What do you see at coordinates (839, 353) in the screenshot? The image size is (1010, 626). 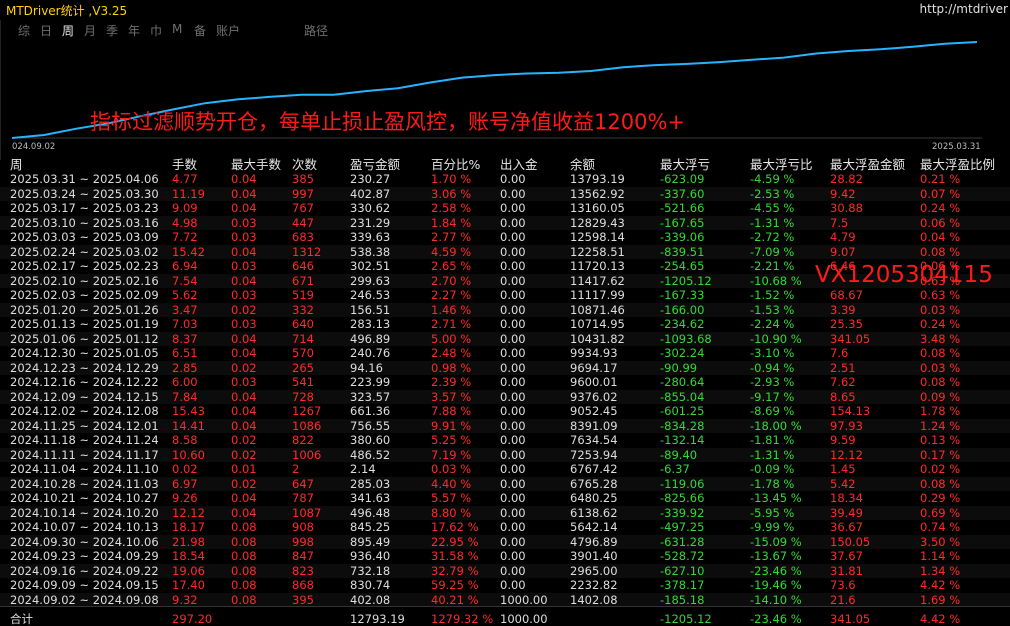 I see `cell-max-float-profit: 7.6` at bounding box center [839, 353].